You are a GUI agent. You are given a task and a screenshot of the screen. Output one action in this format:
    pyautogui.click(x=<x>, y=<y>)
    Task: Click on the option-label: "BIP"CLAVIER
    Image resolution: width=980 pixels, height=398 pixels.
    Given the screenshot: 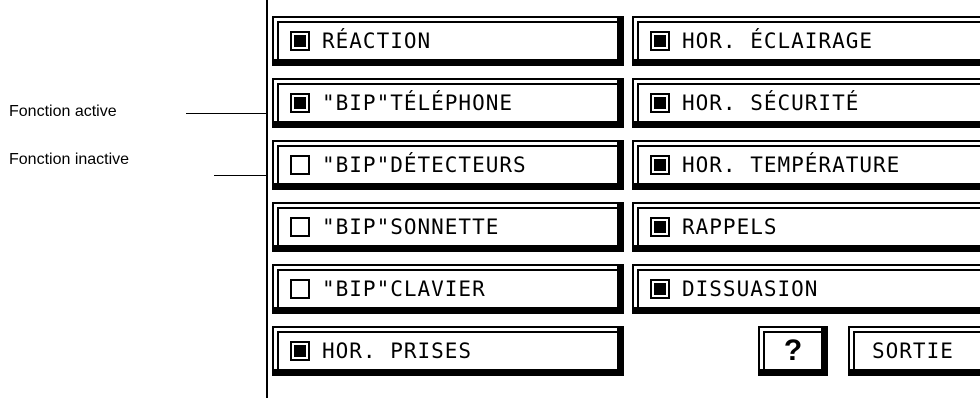 What is the action you would take?
    pyautogui.click(x=404, y=288)
    